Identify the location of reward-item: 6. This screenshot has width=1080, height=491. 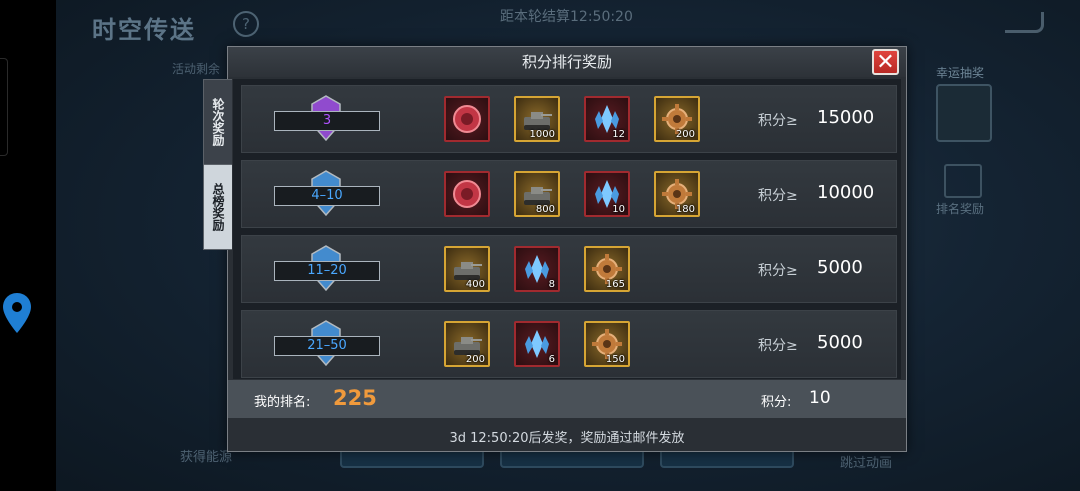
(537, 344).